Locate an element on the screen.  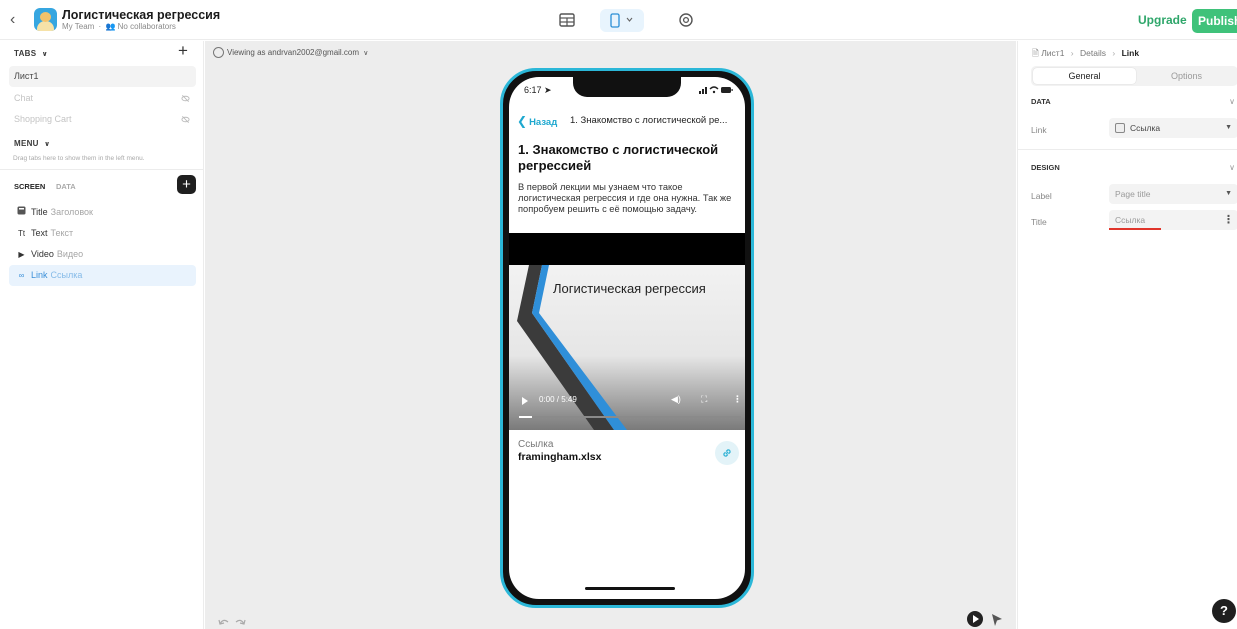
chevron-down-icon is located at coordinates (629, 19).